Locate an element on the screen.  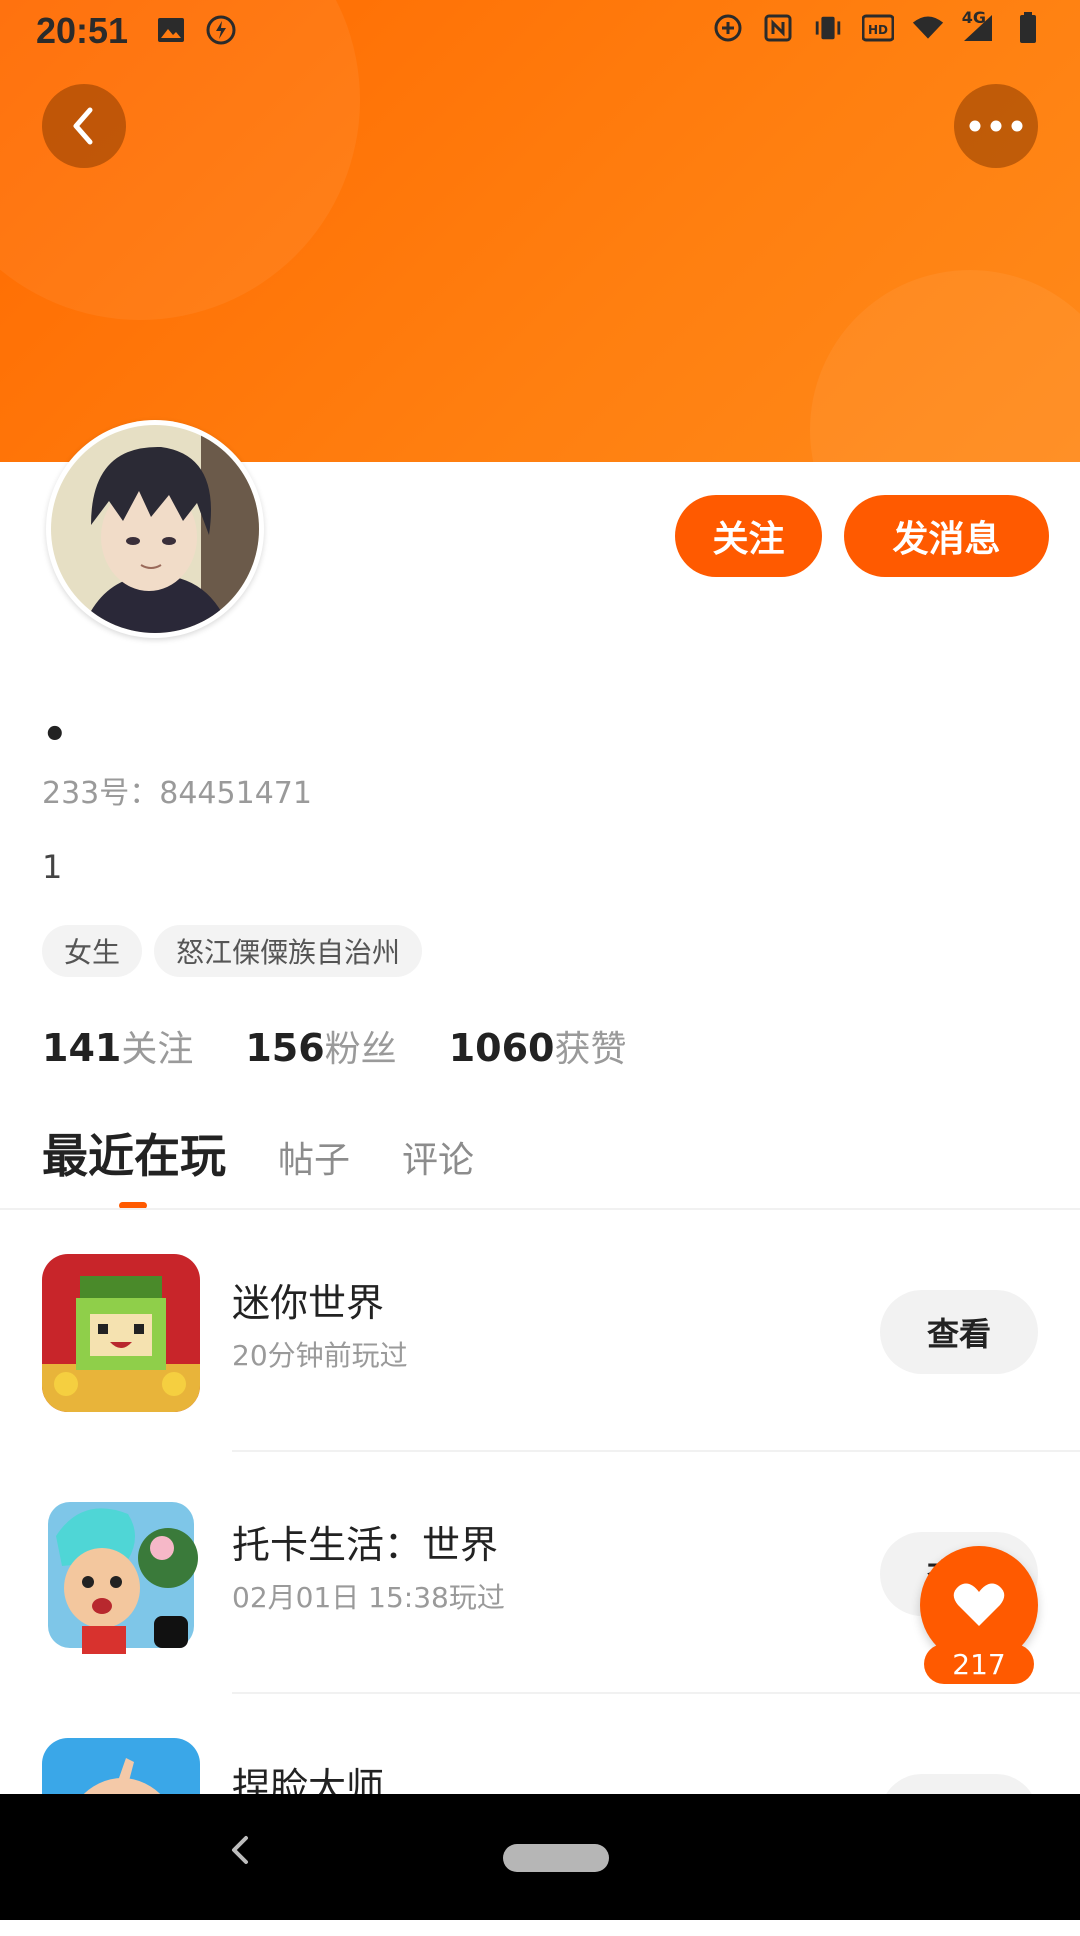
profile-tabs: 最近在玩 帖子 评论 is located at coordinates (258, 1164).